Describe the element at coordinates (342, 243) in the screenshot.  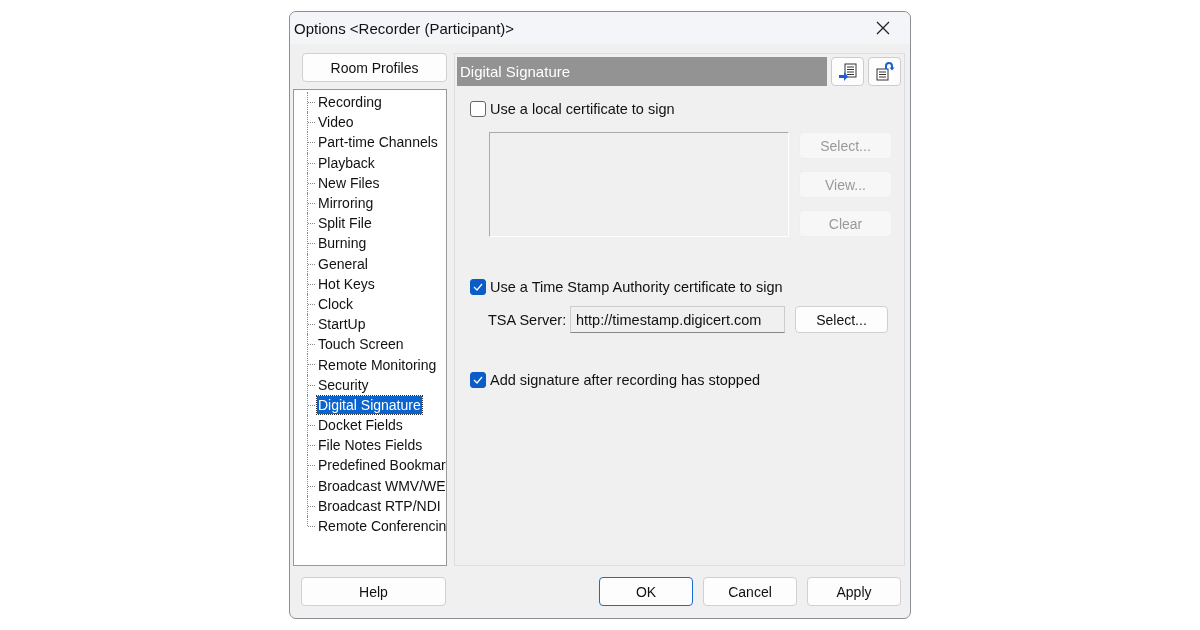
I see `tree-item: Burning` at that location.